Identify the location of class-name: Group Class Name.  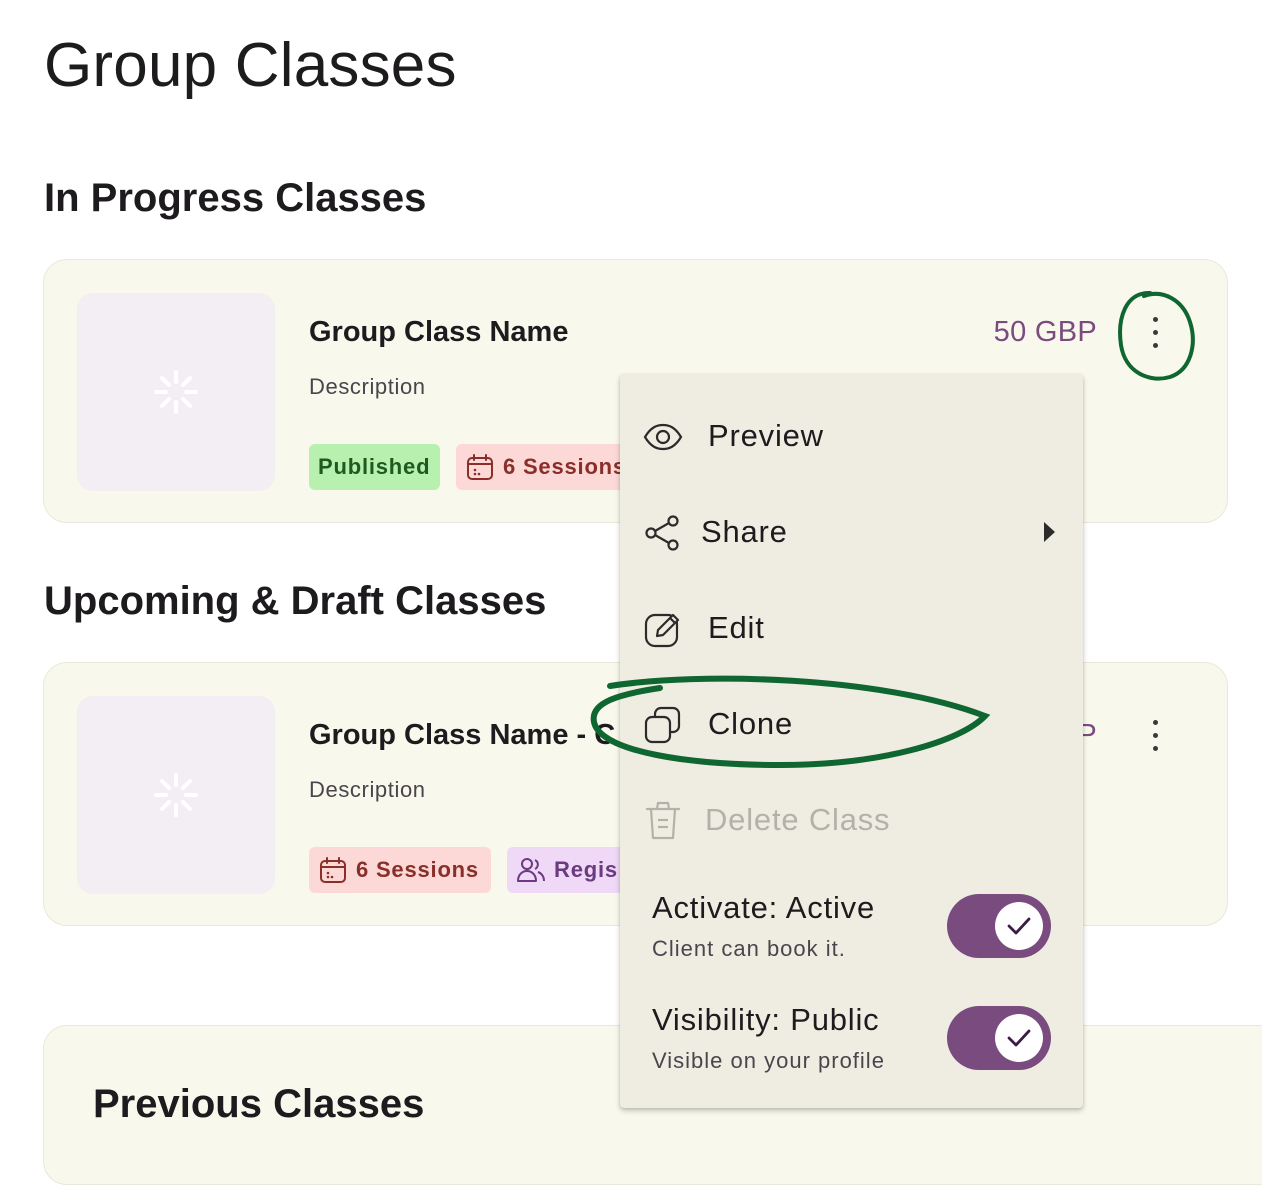
(438, 332).